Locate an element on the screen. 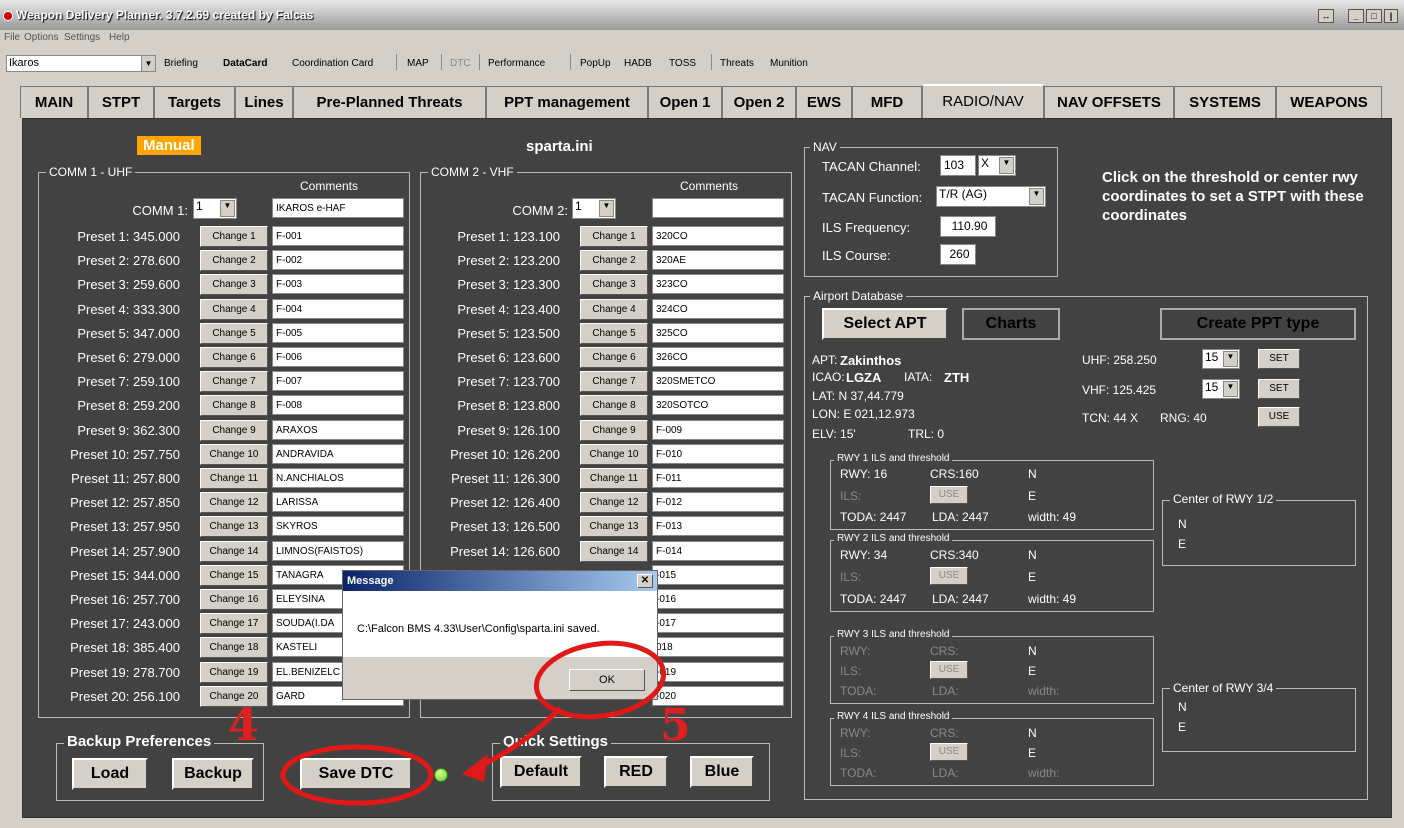  annotation-step-4: 4 is located at coordinates (243, 725).